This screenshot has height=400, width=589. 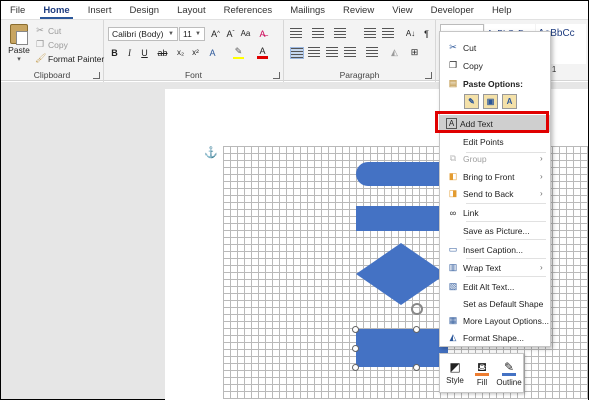 I want to click on menu-item-set-default-shape: Set as Default Shape, so click(x=495, y=303).